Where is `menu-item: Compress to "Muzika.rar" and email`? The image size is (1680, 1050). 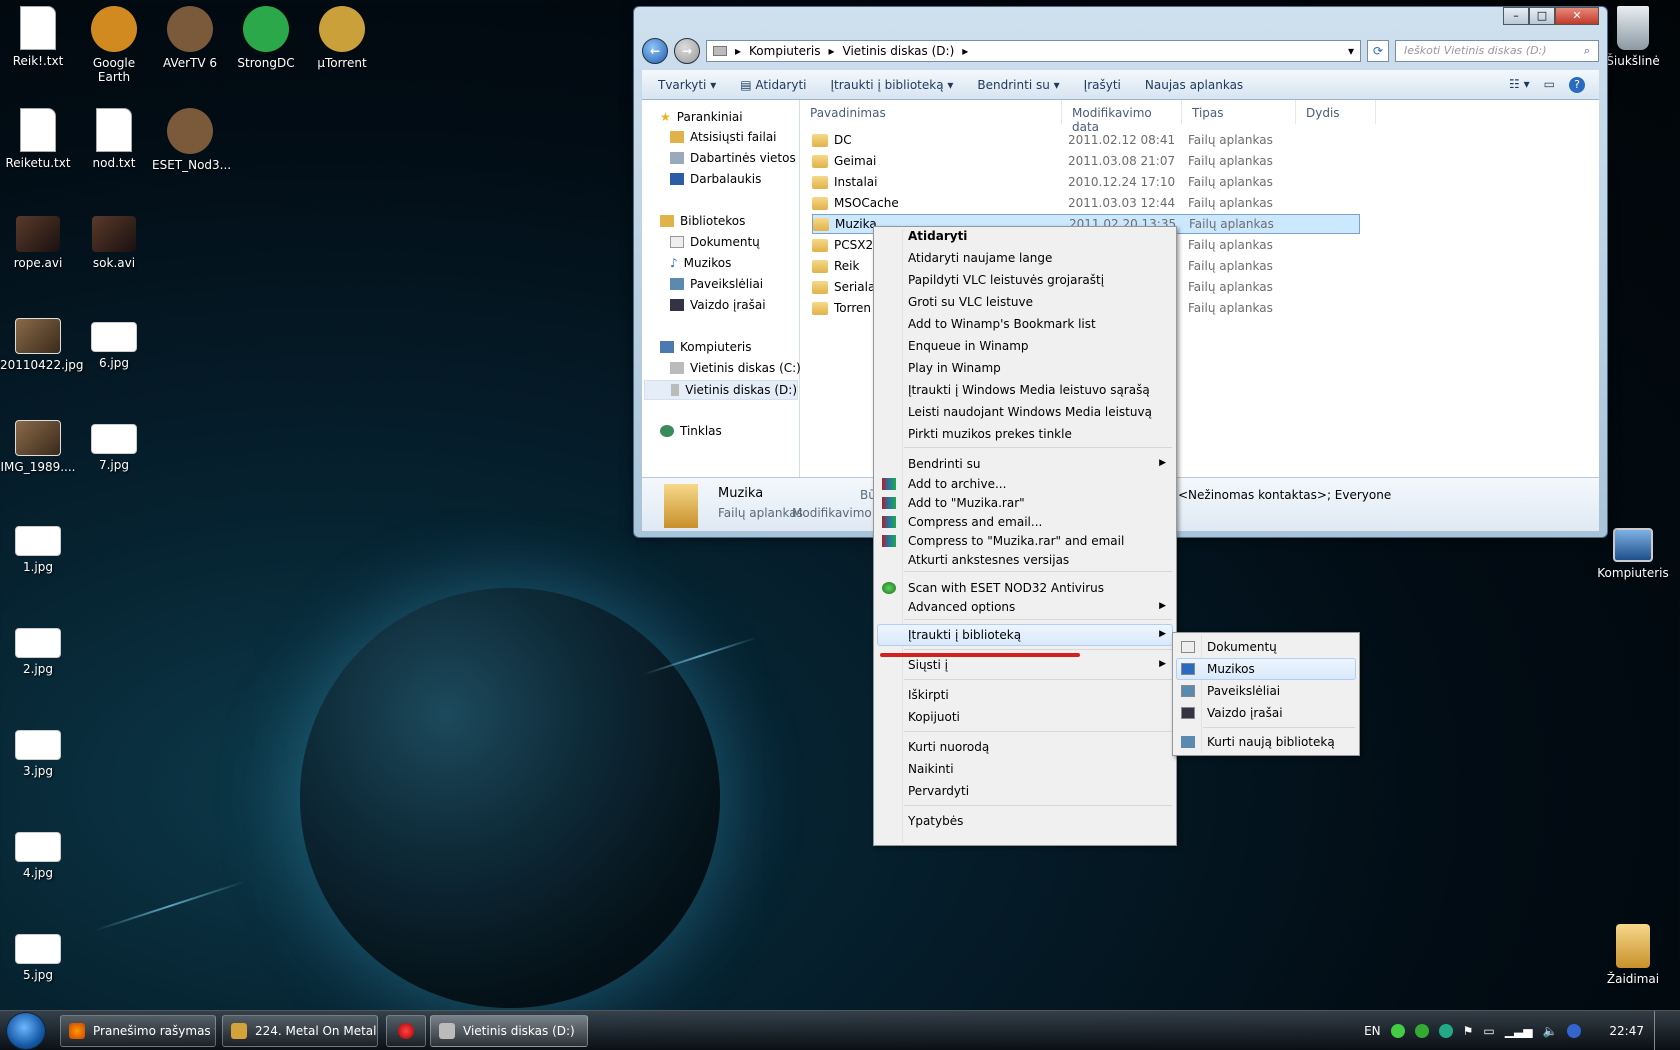 menu-item: Compress to "Muzika.rar" and email is located at coordinates (1016, 541).